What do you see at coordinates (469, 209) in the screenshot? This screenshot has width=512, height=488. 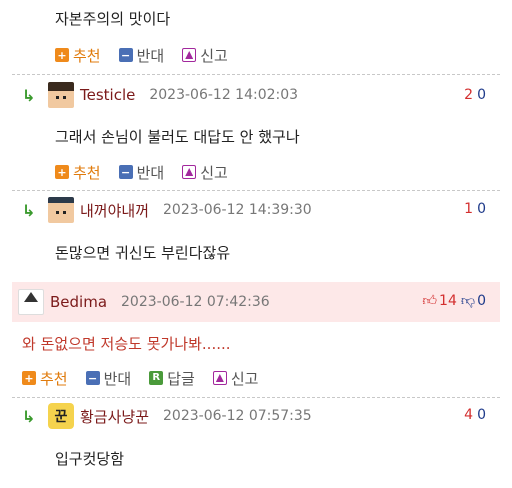 I see `upvote-count: 1` at bounding box center [469, 209].